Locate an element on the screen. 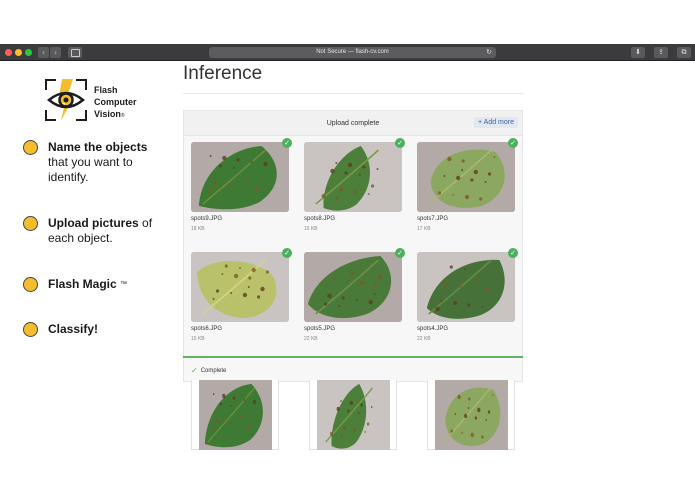  step-heading: Flash Magic is located at coordinates (82, 284).